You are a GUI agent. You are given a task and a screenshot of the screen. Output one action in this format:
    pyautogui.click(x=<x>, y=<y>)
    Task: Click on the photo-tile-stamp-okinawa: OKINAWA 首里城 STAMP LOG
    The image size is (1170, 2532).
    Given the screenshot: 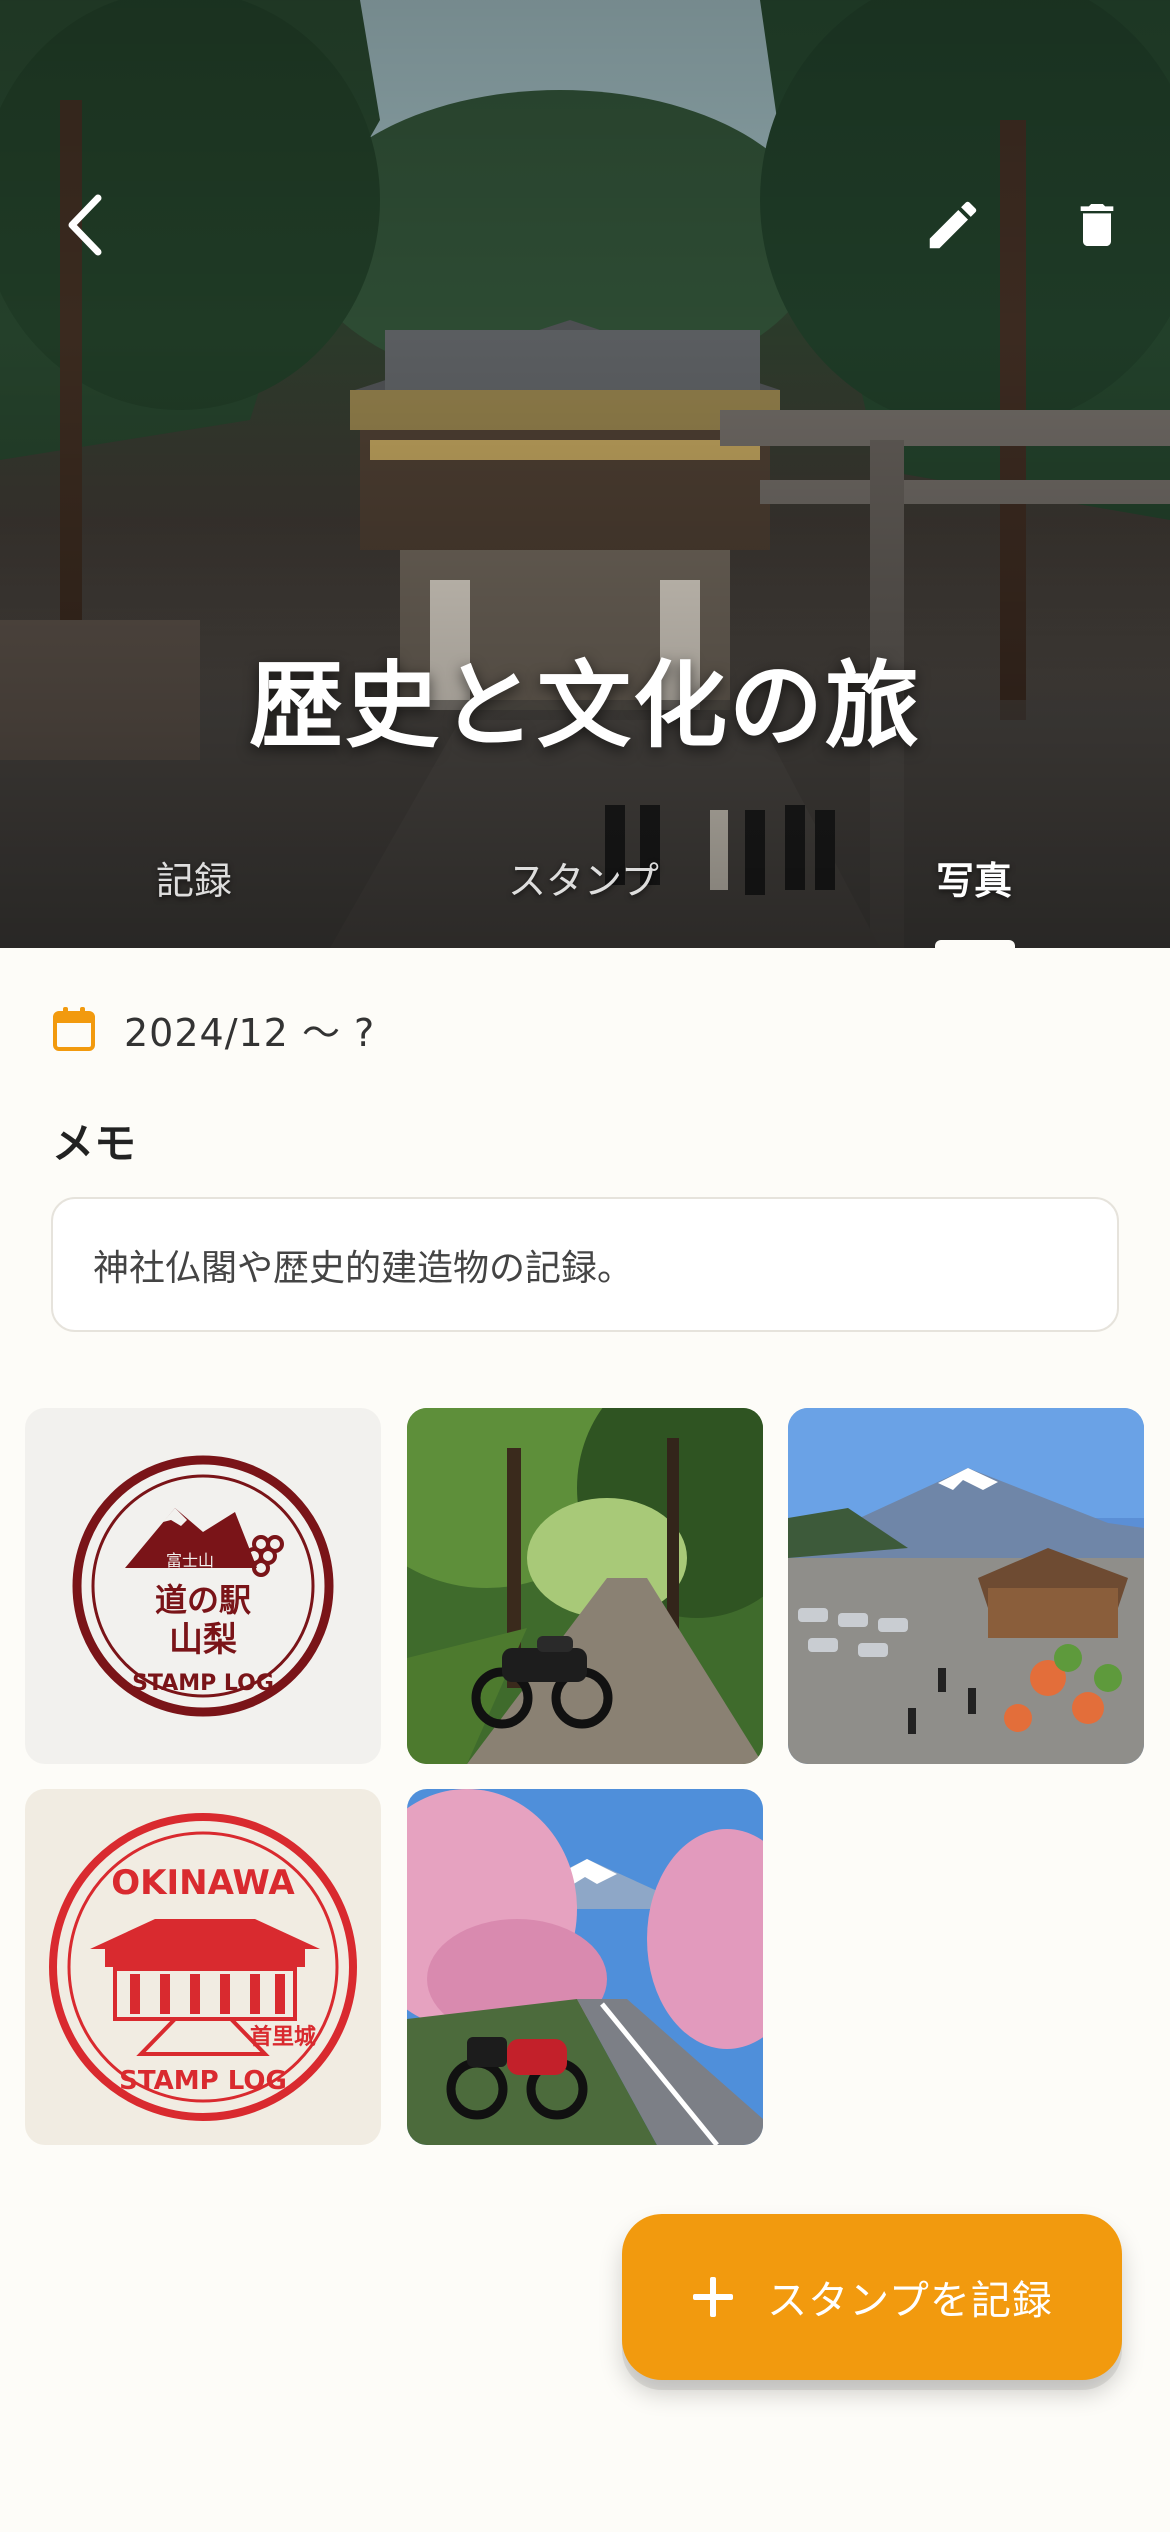 What is the action you would take?
    pyautogui.click(x=203, y=1967)
    